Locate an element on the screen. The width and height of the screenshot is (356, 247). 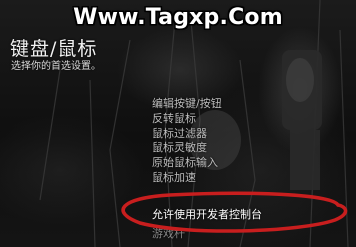
menu-item-developer-console: 允许使用开发者控制台 is located at coordinates (207, 215).